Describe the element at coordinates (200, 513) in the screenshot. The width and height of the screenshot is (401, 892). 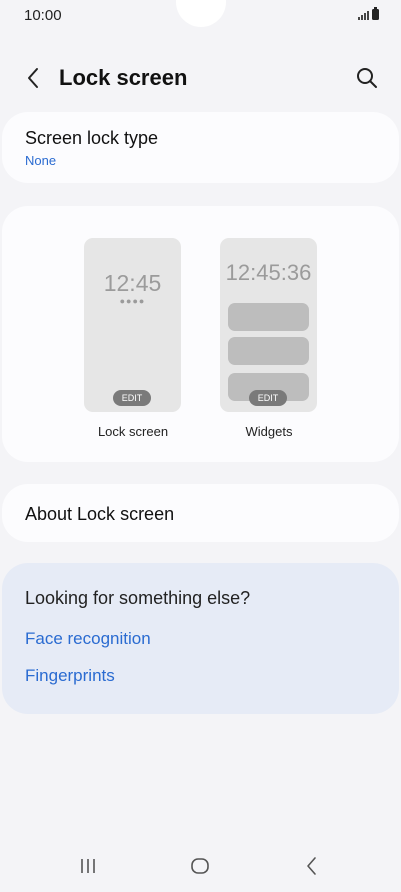
I see `about-lock-screen-item: About Lock screen` at that location.